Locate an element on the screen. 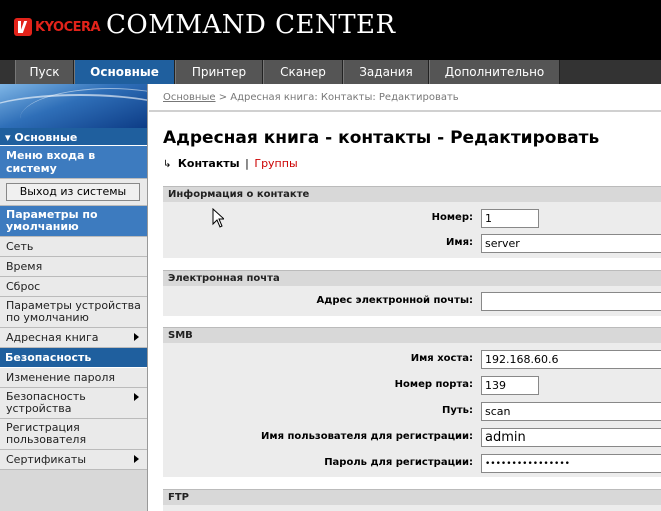  sidebar-item-device-security: Безопасность устройства is located at coordinates (73, 403).